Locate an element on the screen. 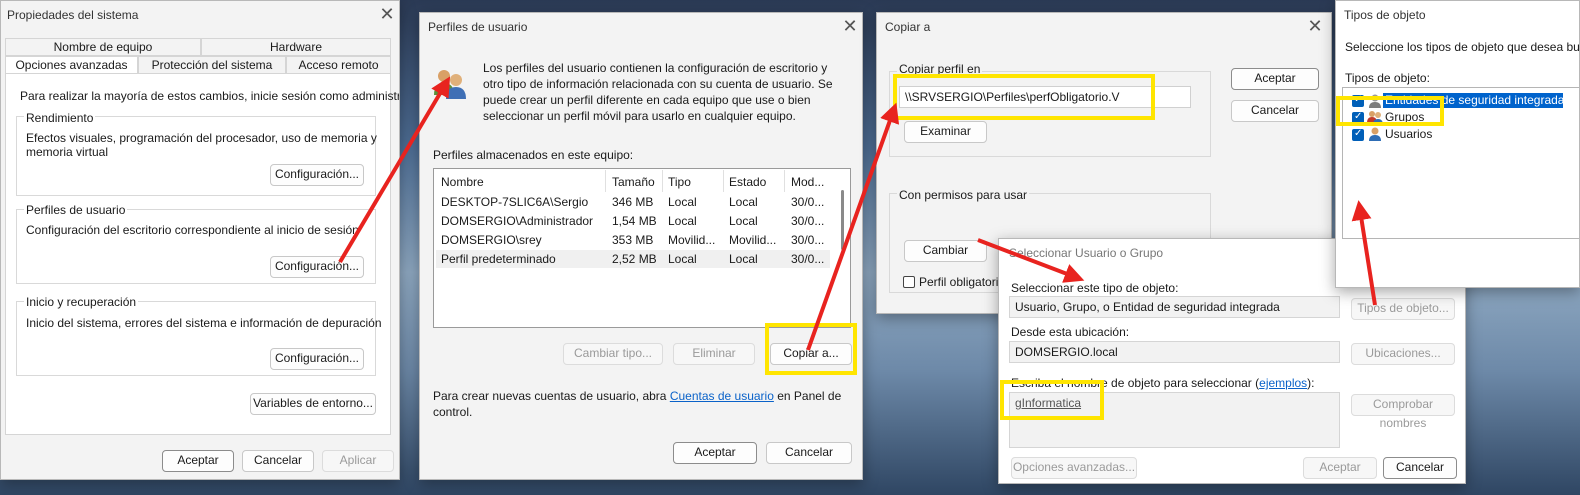 This screenshot has width=1580, height=495. arrow-to-select-user is located at coordinates (1031, 260).